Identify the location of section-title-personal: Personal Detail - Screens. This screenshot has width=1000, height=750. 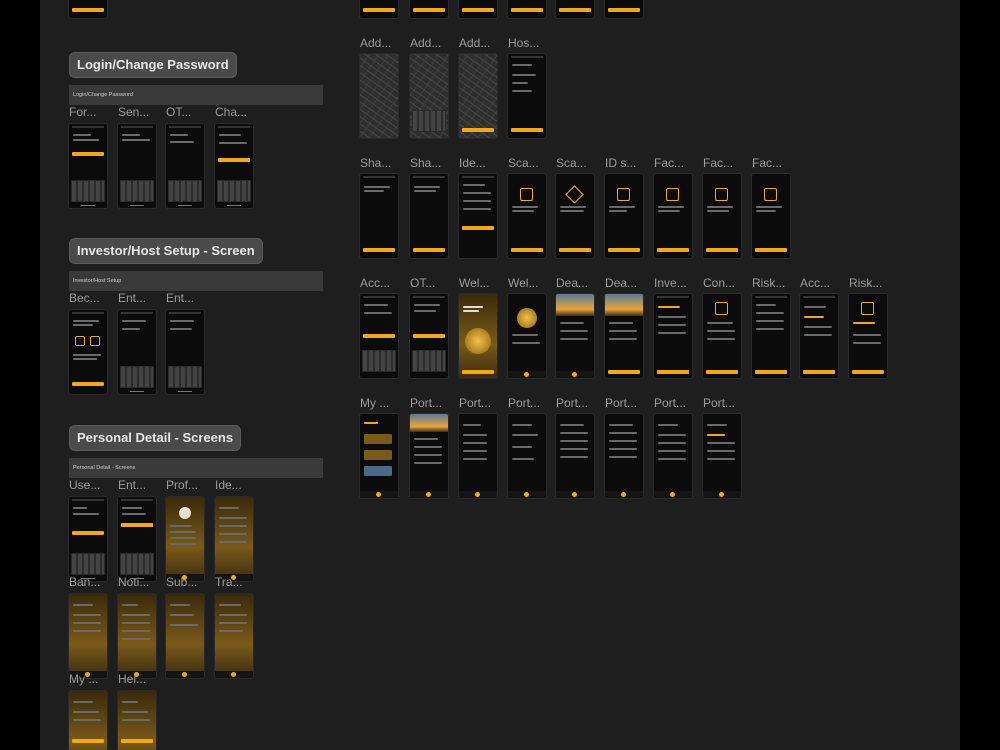
(155, 438).